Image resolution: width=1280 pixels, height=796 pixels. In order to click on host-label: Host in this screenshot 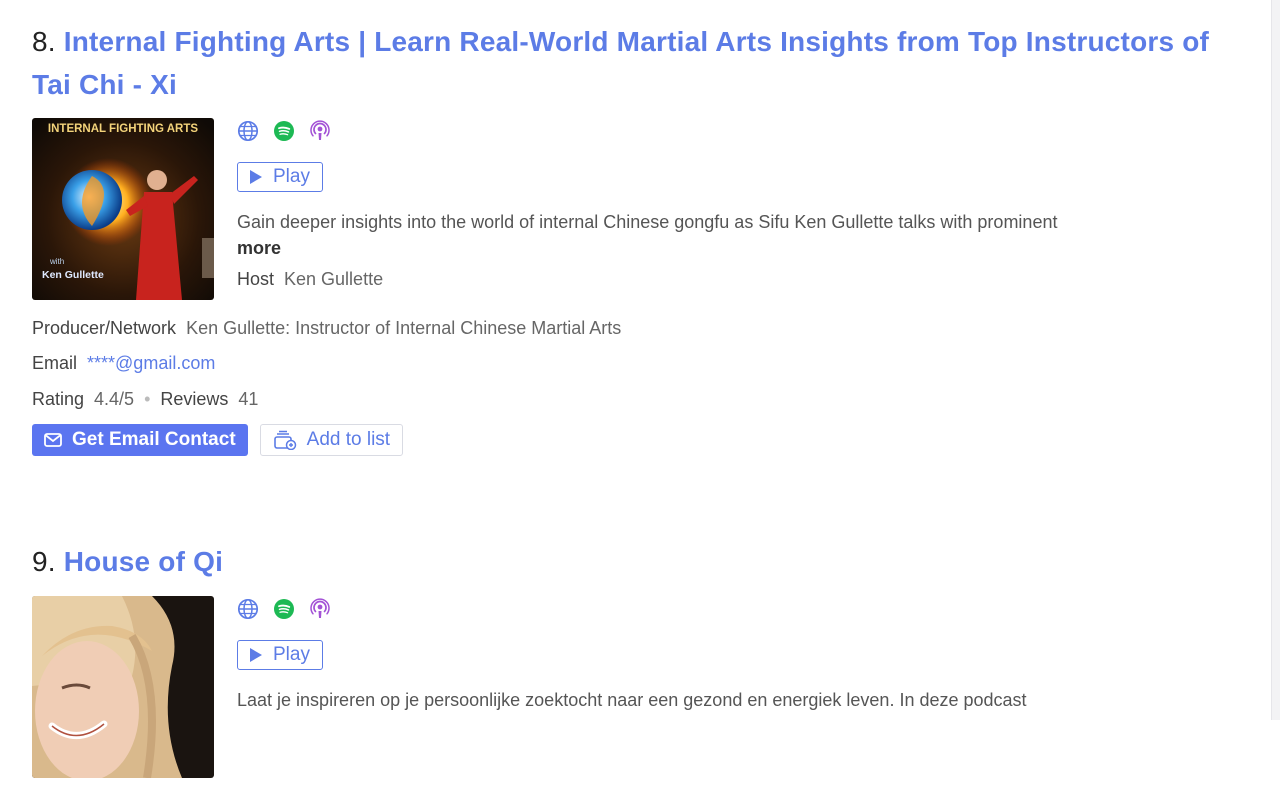, I will do `click(256, 279)`.